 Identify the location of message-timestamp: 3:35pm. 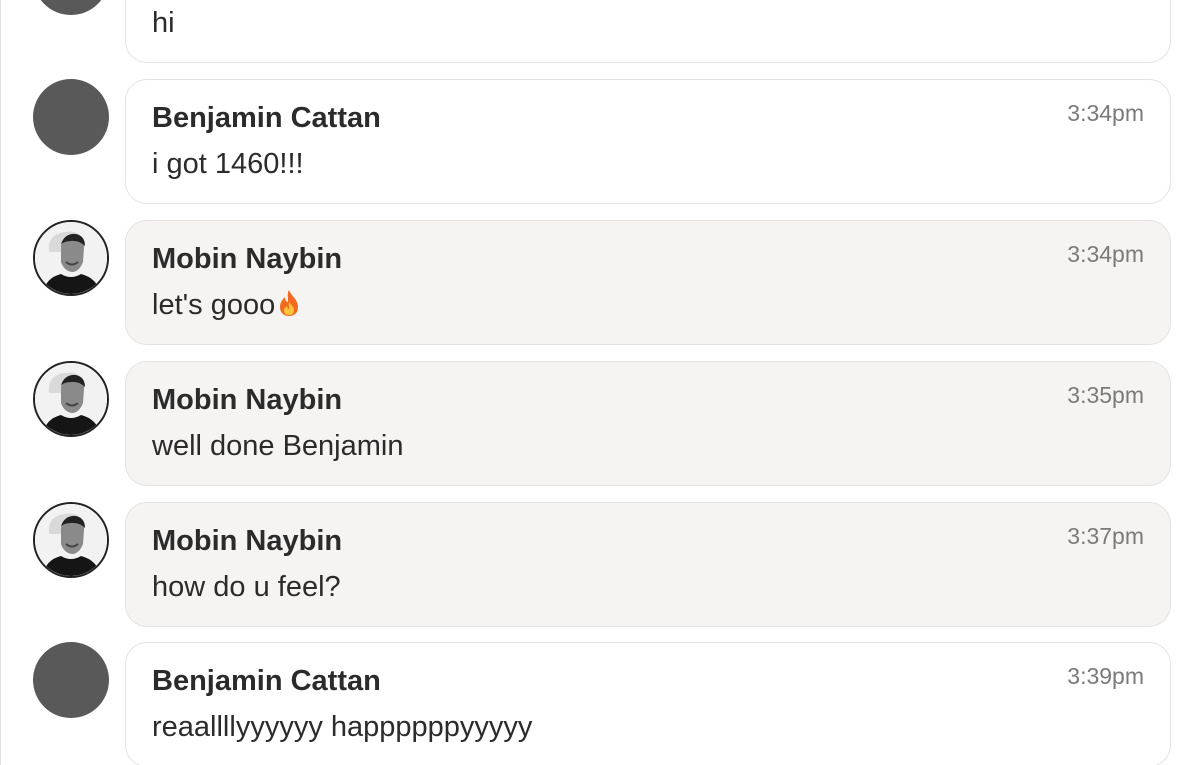
(1105, 395).